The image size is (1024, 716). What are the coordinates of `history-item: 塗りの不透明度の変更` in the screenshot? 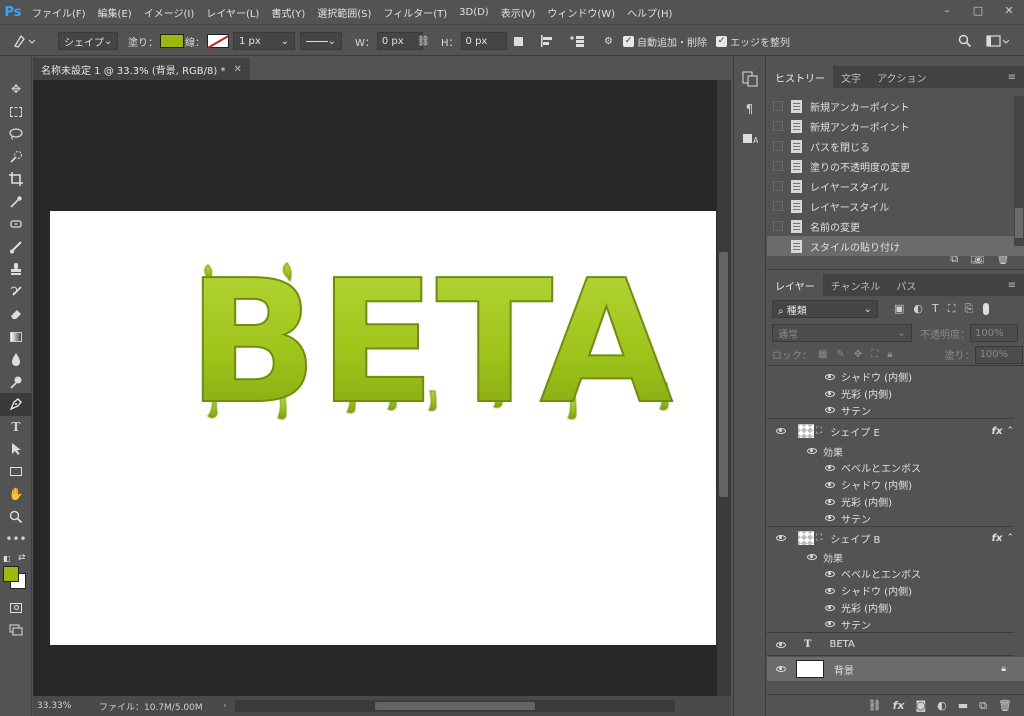 It's located at (895, 166).